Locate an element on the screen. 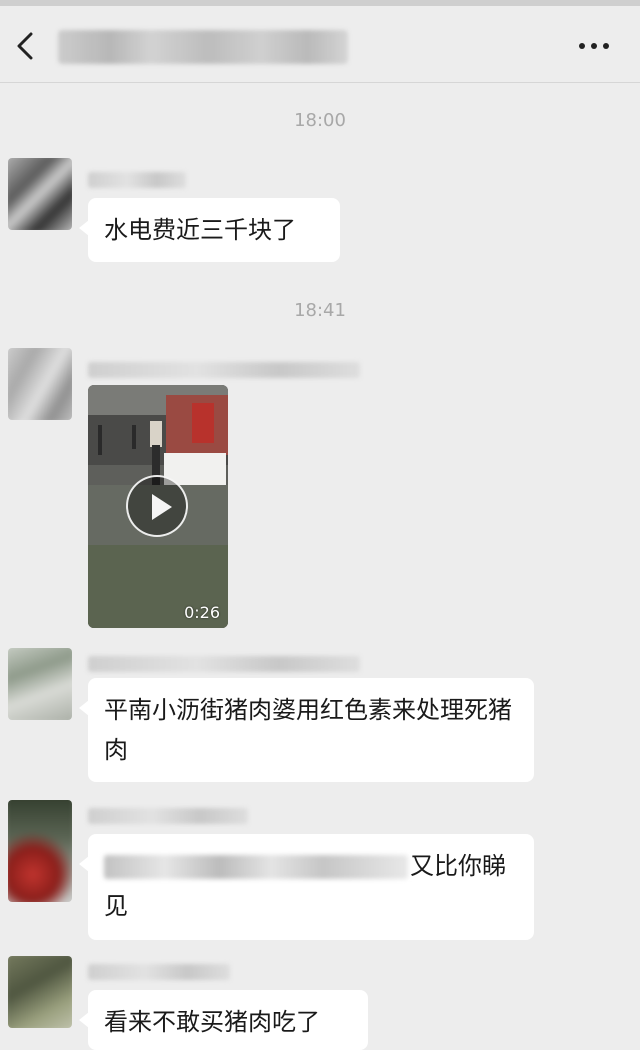 Image resolution: width=640 pixels, height=1050 pixels. message-bubble: 又比你睇见 is located at coordinates (306, 887).